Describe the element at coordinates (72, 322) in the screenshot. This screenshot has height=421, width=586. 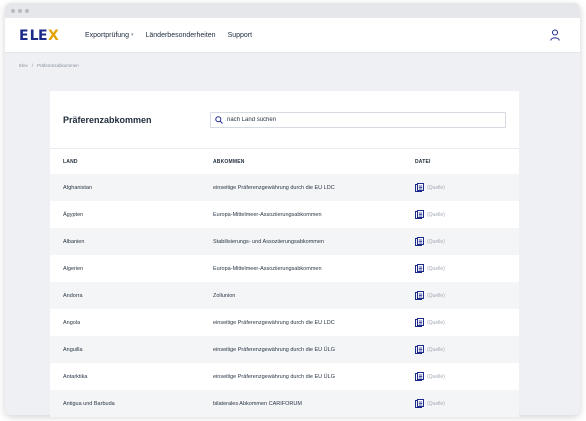
I see `cell-land: Angola` at that location.